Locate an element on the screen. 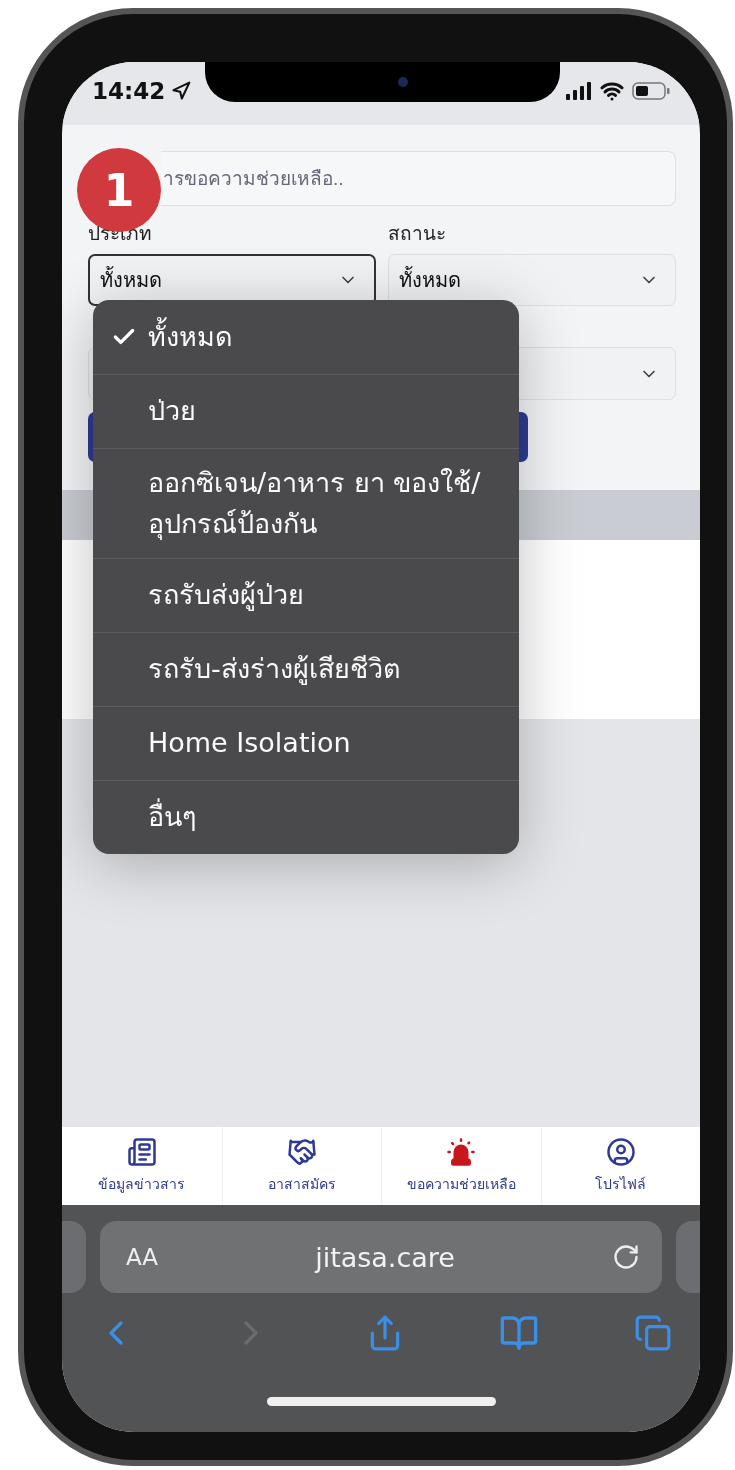 The height and width of the screenshot is (1470, 735). menu-option: ป่วย is located at coordinates (306, 411).